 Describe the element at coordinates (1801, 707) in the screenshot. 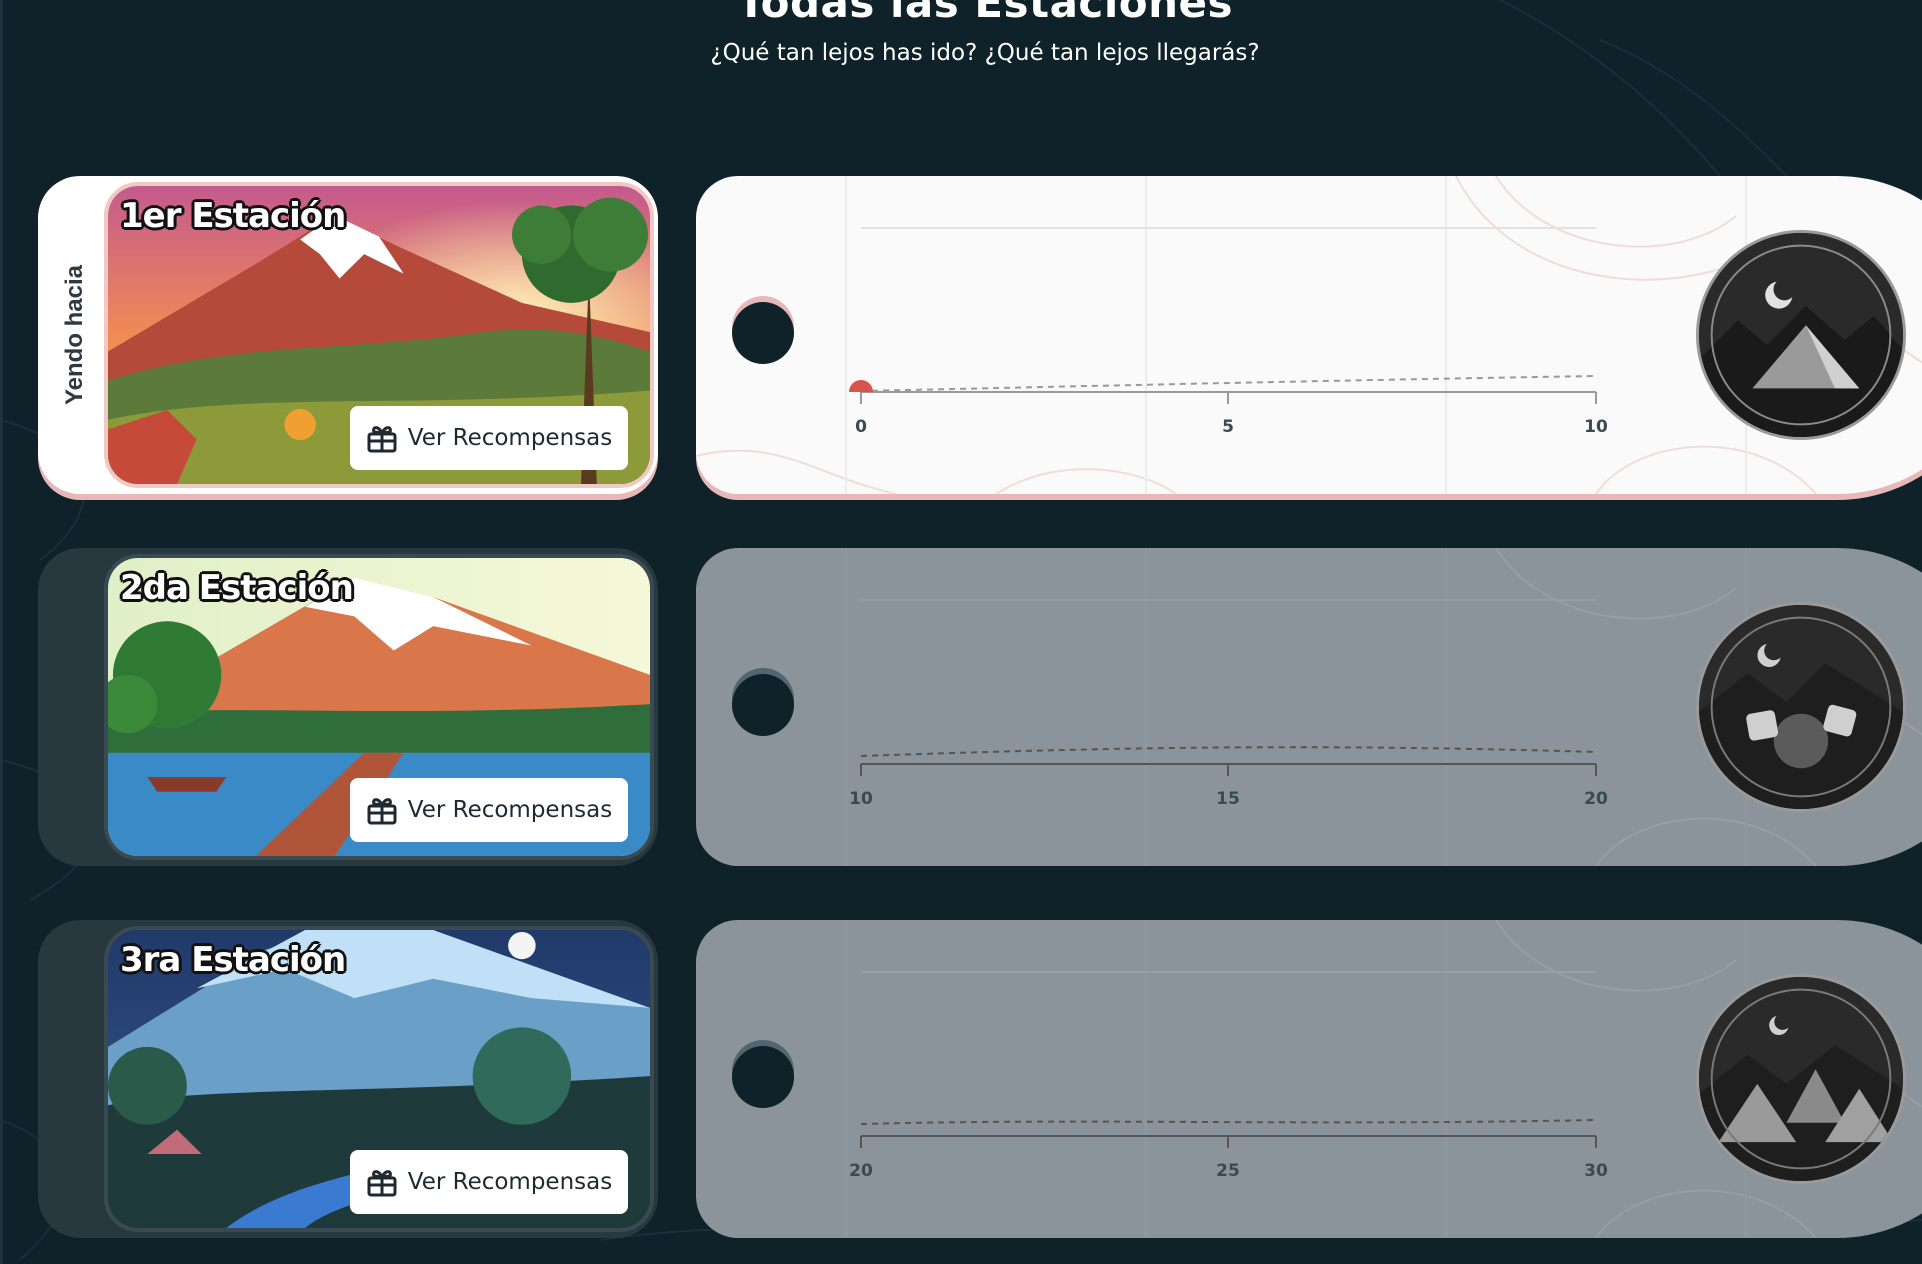

I see `campfire-icon` at that location.